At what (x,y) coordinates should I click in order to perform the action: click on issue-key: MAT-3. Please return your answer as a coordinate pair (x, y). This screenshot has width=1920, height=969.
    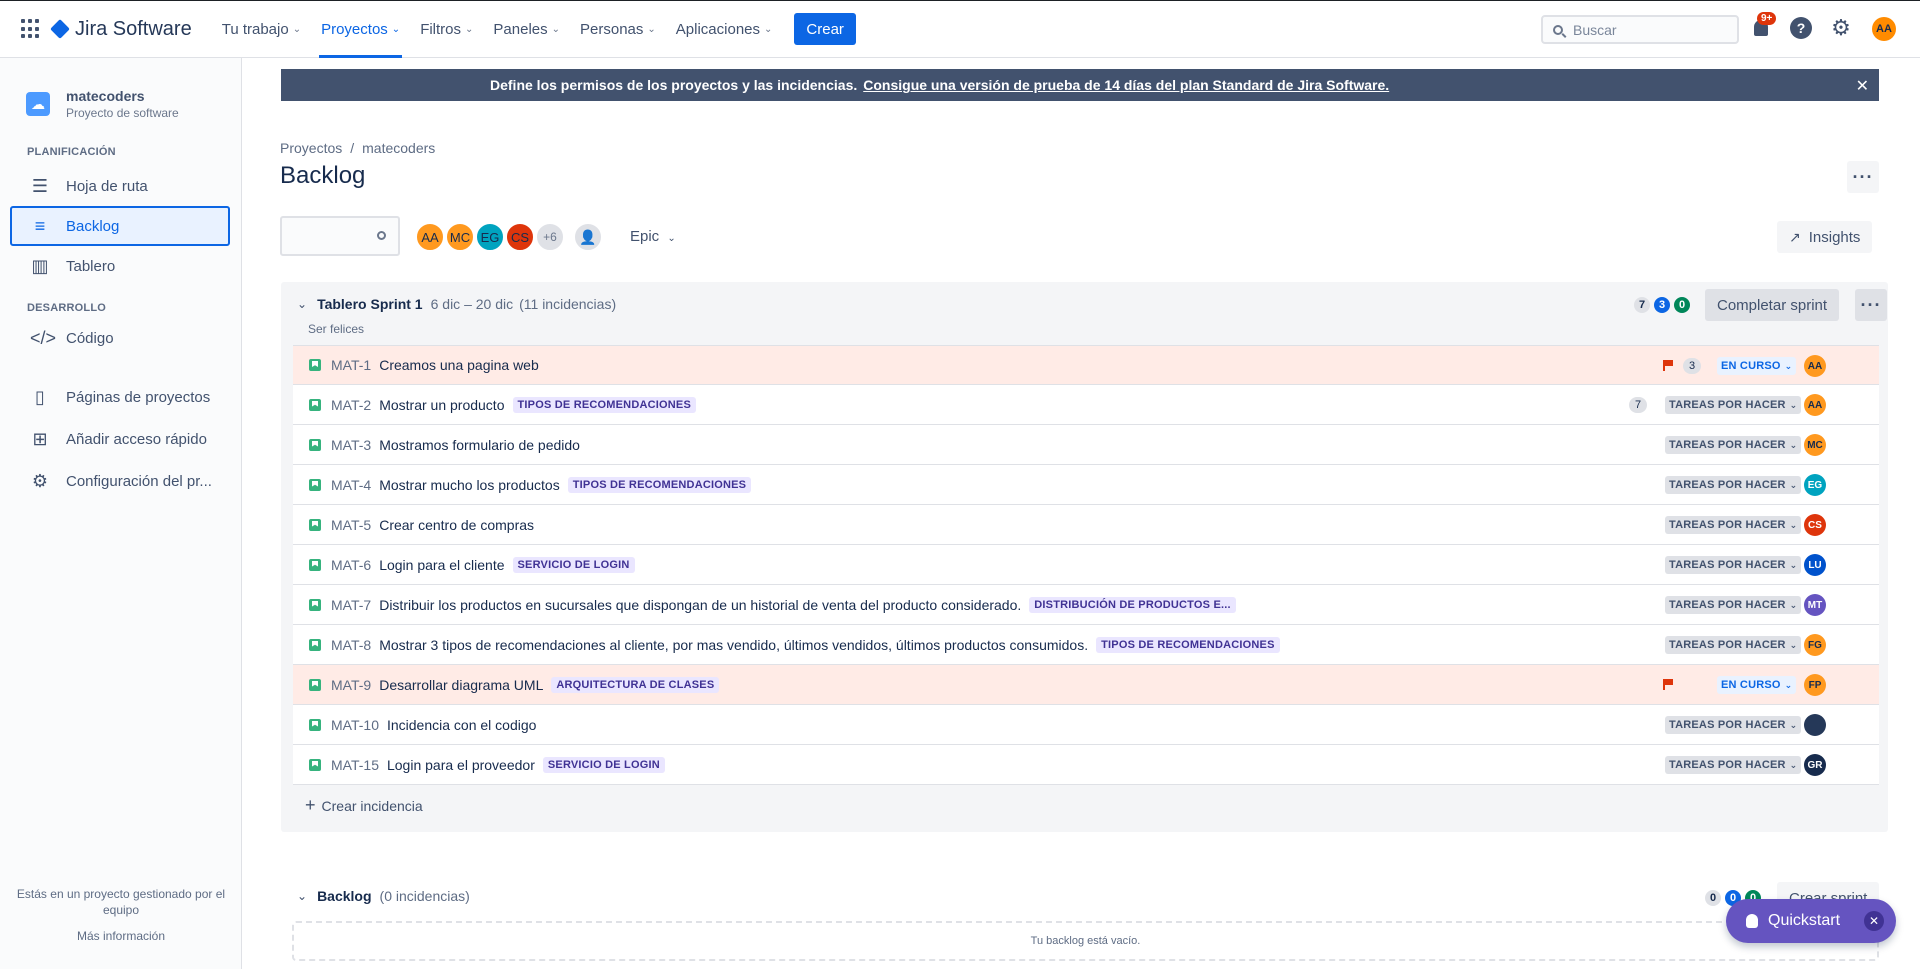
    Looking at the image, I should click on (351, 445).